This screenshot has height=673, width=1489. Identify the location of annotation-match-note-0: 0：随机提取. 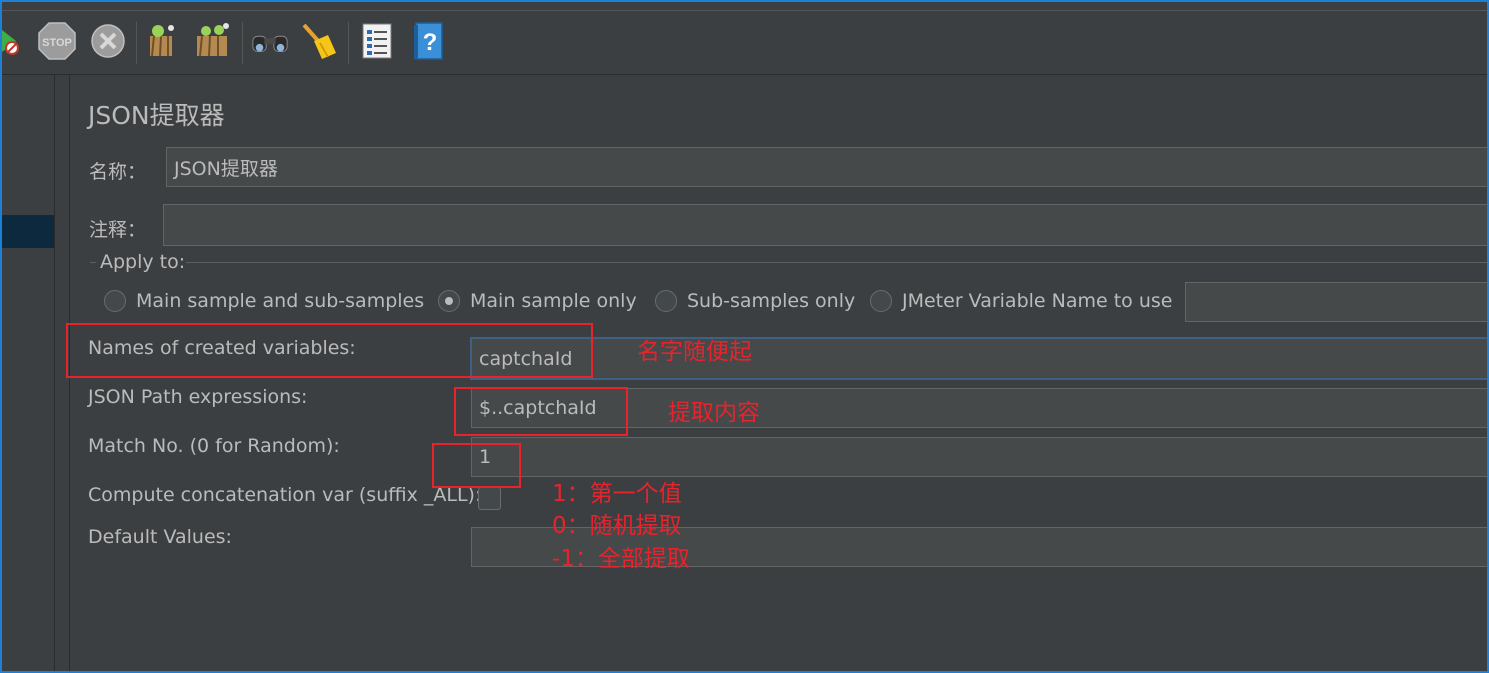
(617, 526).